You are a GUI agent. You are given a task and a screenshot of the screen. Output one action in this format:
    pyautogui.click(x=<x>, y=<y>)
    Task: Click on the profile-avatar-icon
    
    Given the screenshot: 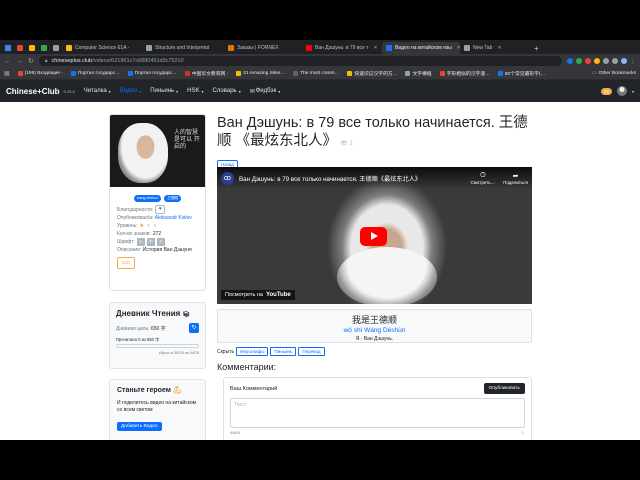 What is the action you would take?
    pyautogui.click(x=624, y=61)
    